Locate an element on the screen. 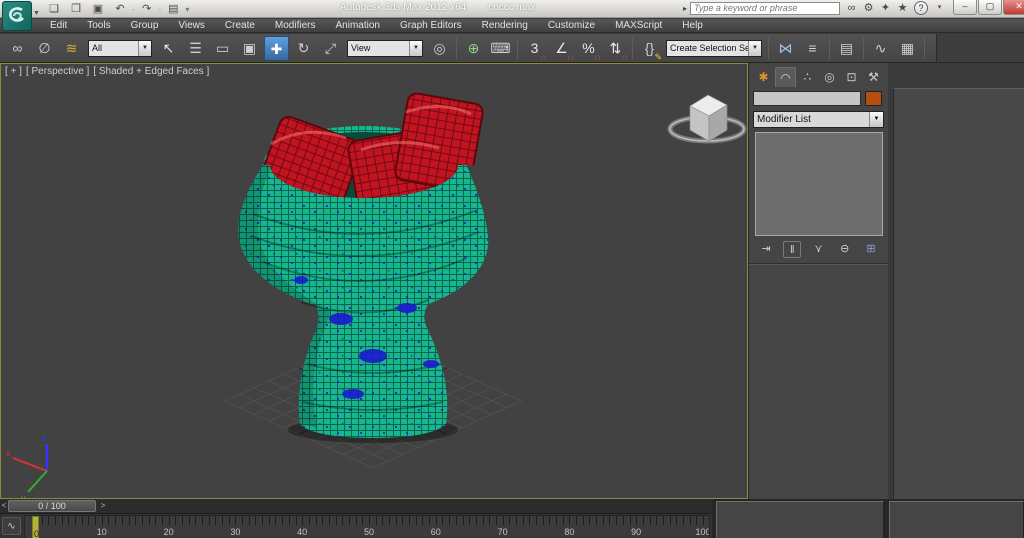 The width and height of the screenshot is (1024, 538). menu-modifiers: Modifiers is located at coordinates (295, 26).